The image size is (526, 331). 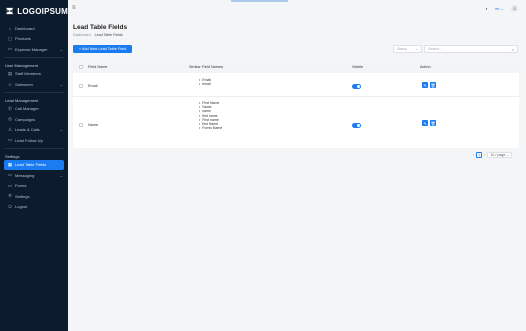 I want to click on sidebar-item-products: ▢ Products, so click(x=34, y=39).